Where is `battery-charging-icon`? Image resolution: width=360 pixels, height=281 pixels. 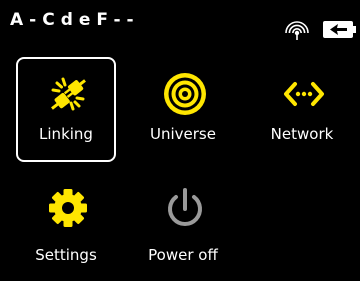
battery-charging-icon is located at coordinates (339, 29).